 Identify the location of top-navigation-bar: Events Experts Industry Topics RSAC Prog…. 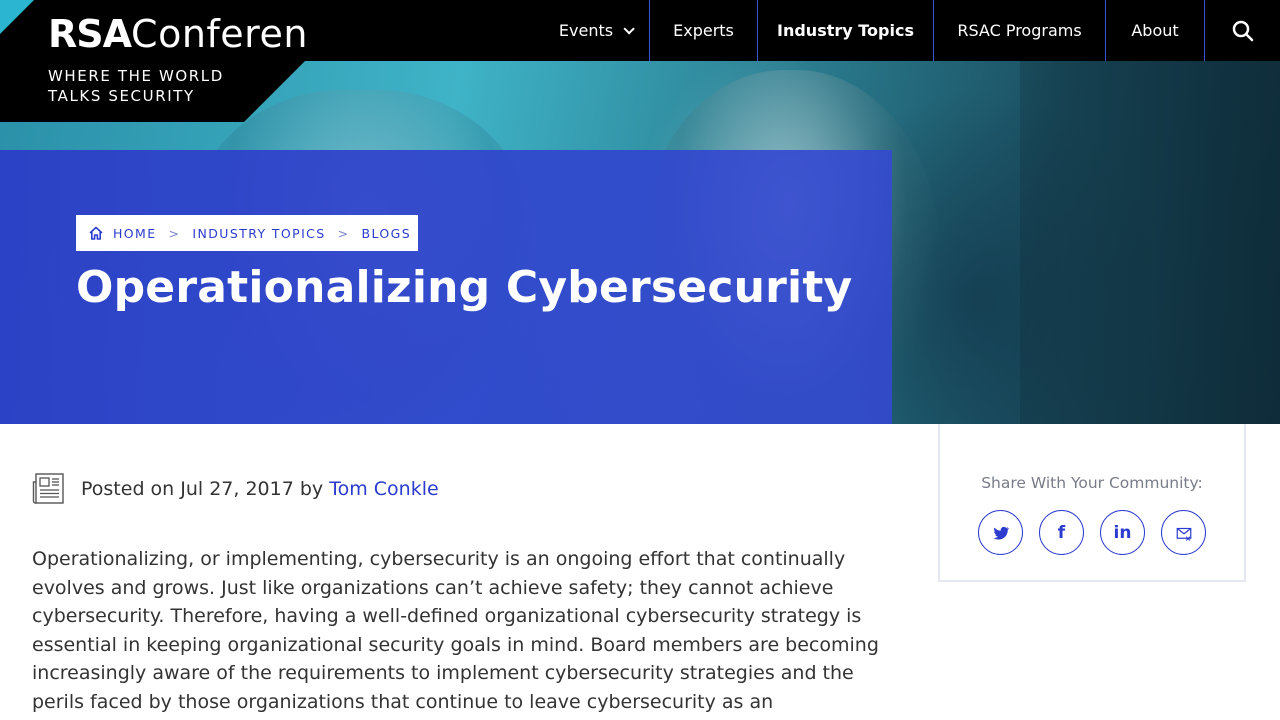
(792, 30).